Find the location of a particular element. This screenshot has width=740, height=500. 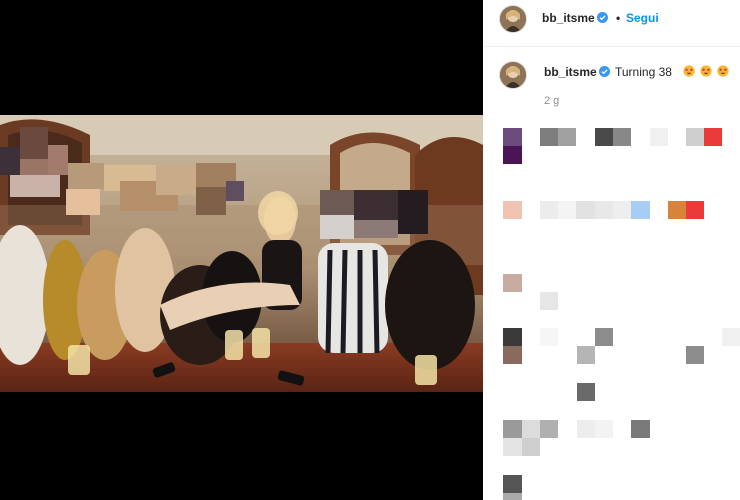

post-header: bb_itsme • Segui is located at coordinates (611, 23).